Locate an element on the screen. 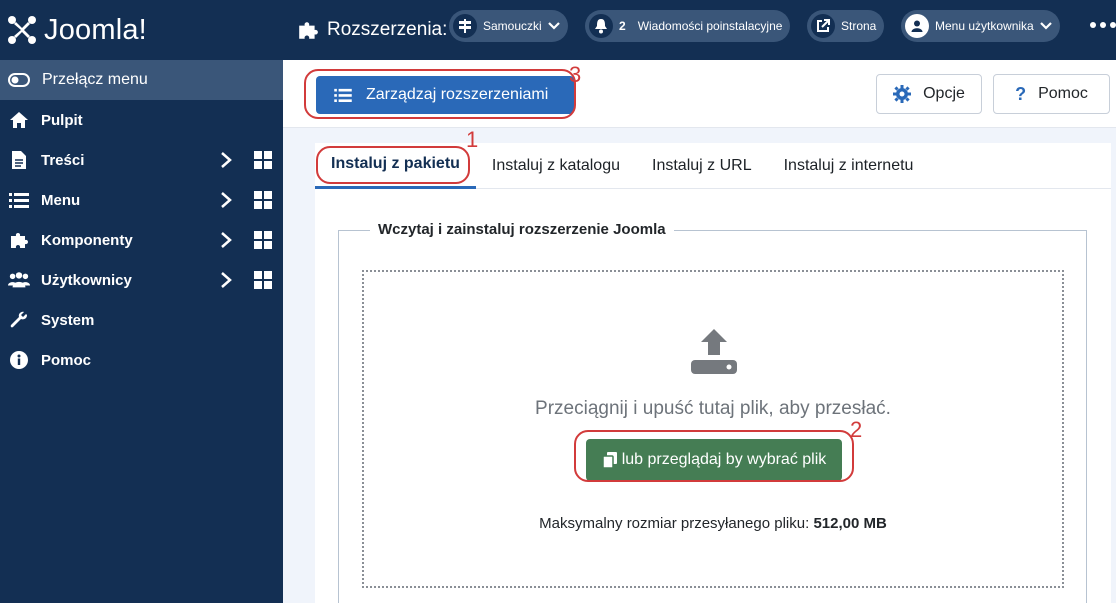 The height and width of the screenshot is (603, 1116). page-title: Rozszerzenia: is located at coordinates (372, 30).